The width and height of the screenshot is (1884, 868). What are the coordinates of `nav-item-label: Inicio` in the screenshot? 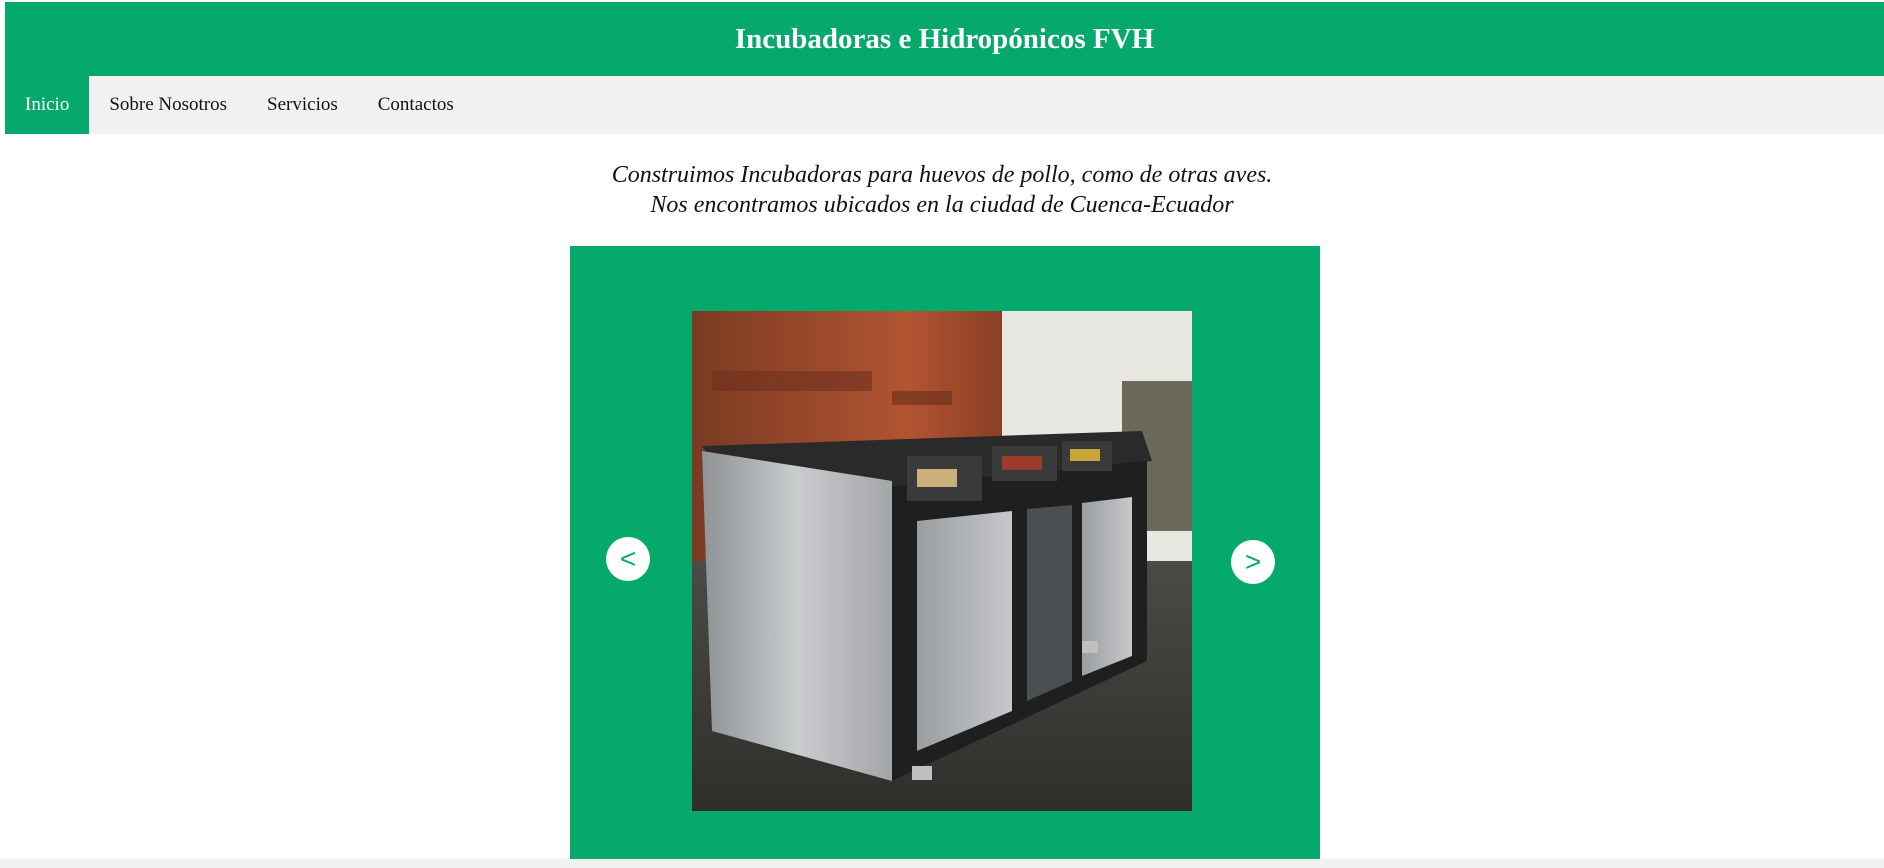 It's located at (47, 104).